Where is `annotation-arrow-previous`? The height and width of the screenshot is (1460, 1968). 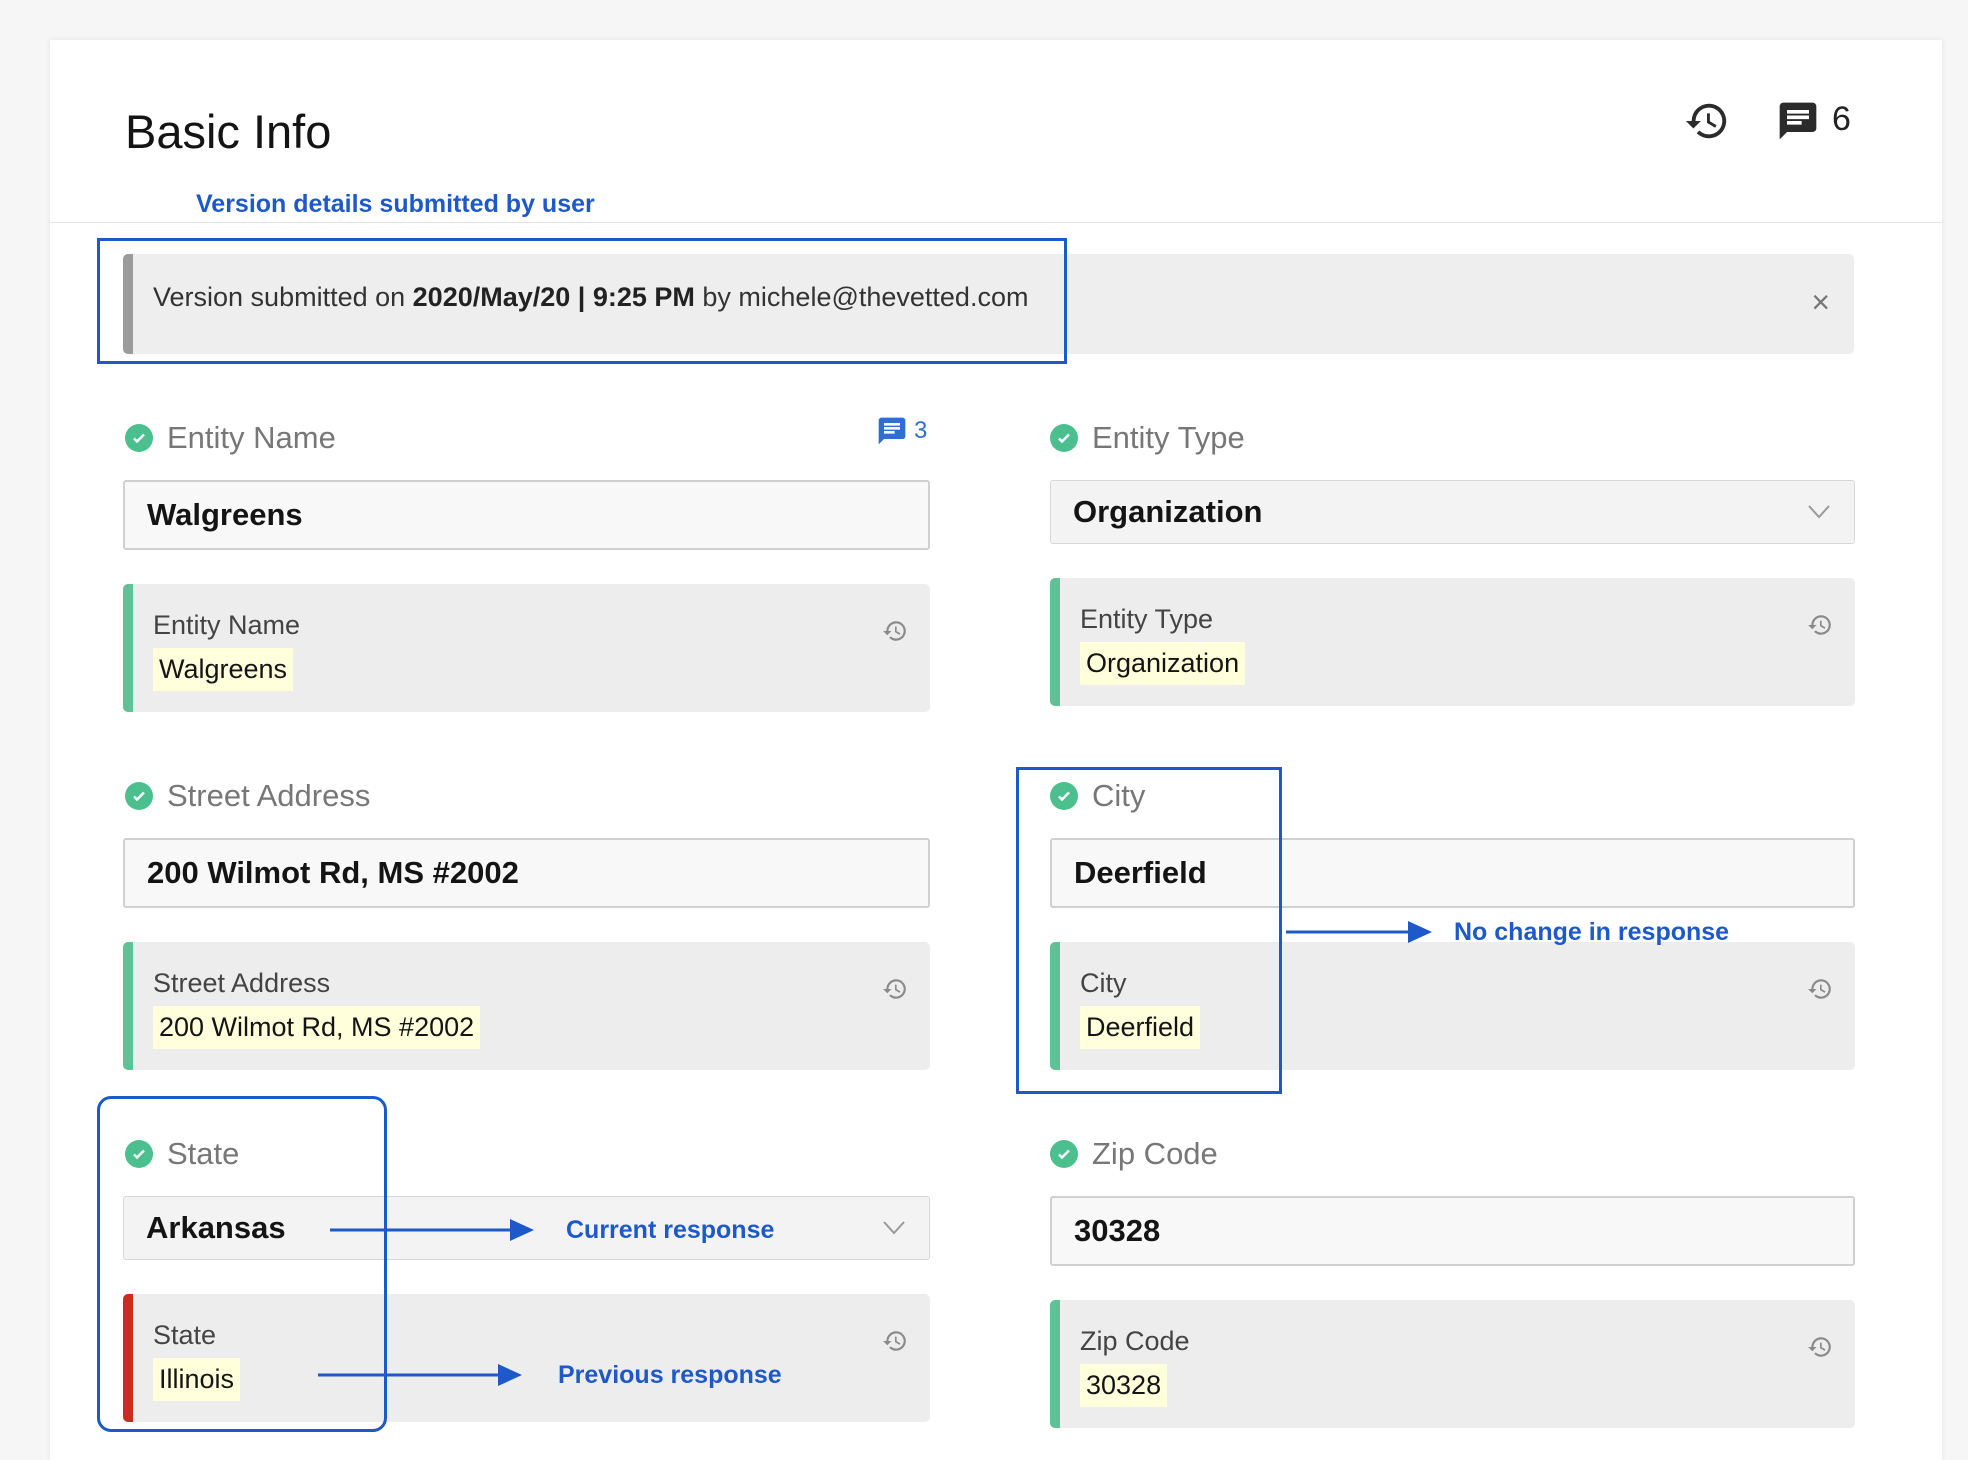 annotation-arrow-previous is located at coordinates (420, 1375).